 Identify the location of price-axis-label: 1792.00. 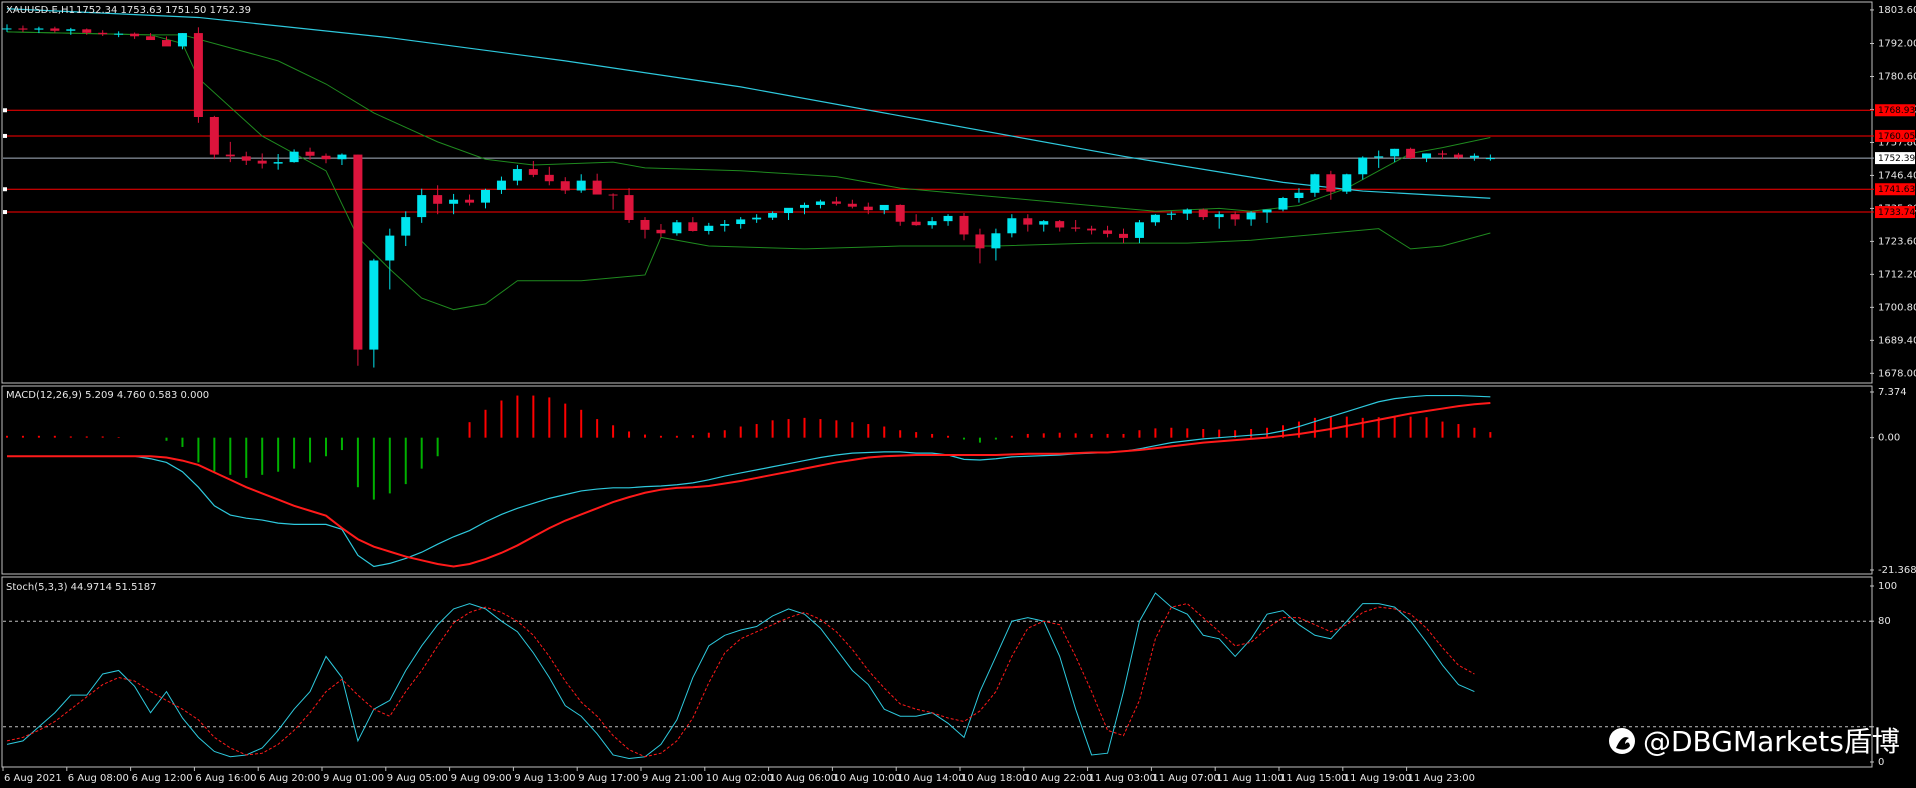
(1897, 44).